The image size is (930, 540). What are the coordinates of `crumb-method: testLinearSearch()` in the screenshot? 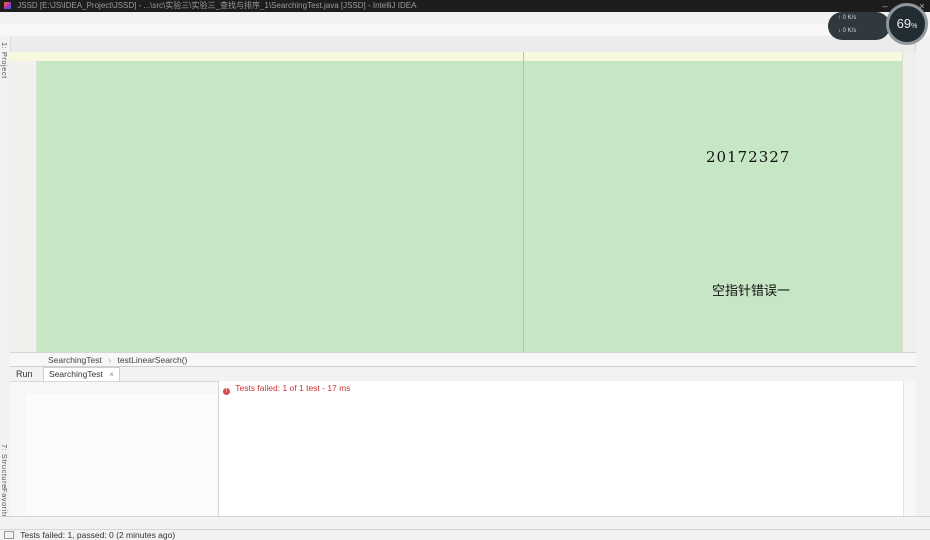 It's located at (152, 360).